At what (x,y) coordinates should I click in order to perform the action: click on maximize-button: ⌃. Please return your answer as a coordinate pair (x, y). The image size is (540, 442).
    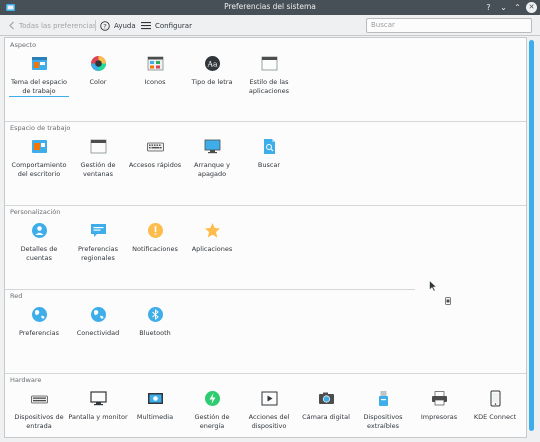
    Looking at the image, I should click on (517, 7).